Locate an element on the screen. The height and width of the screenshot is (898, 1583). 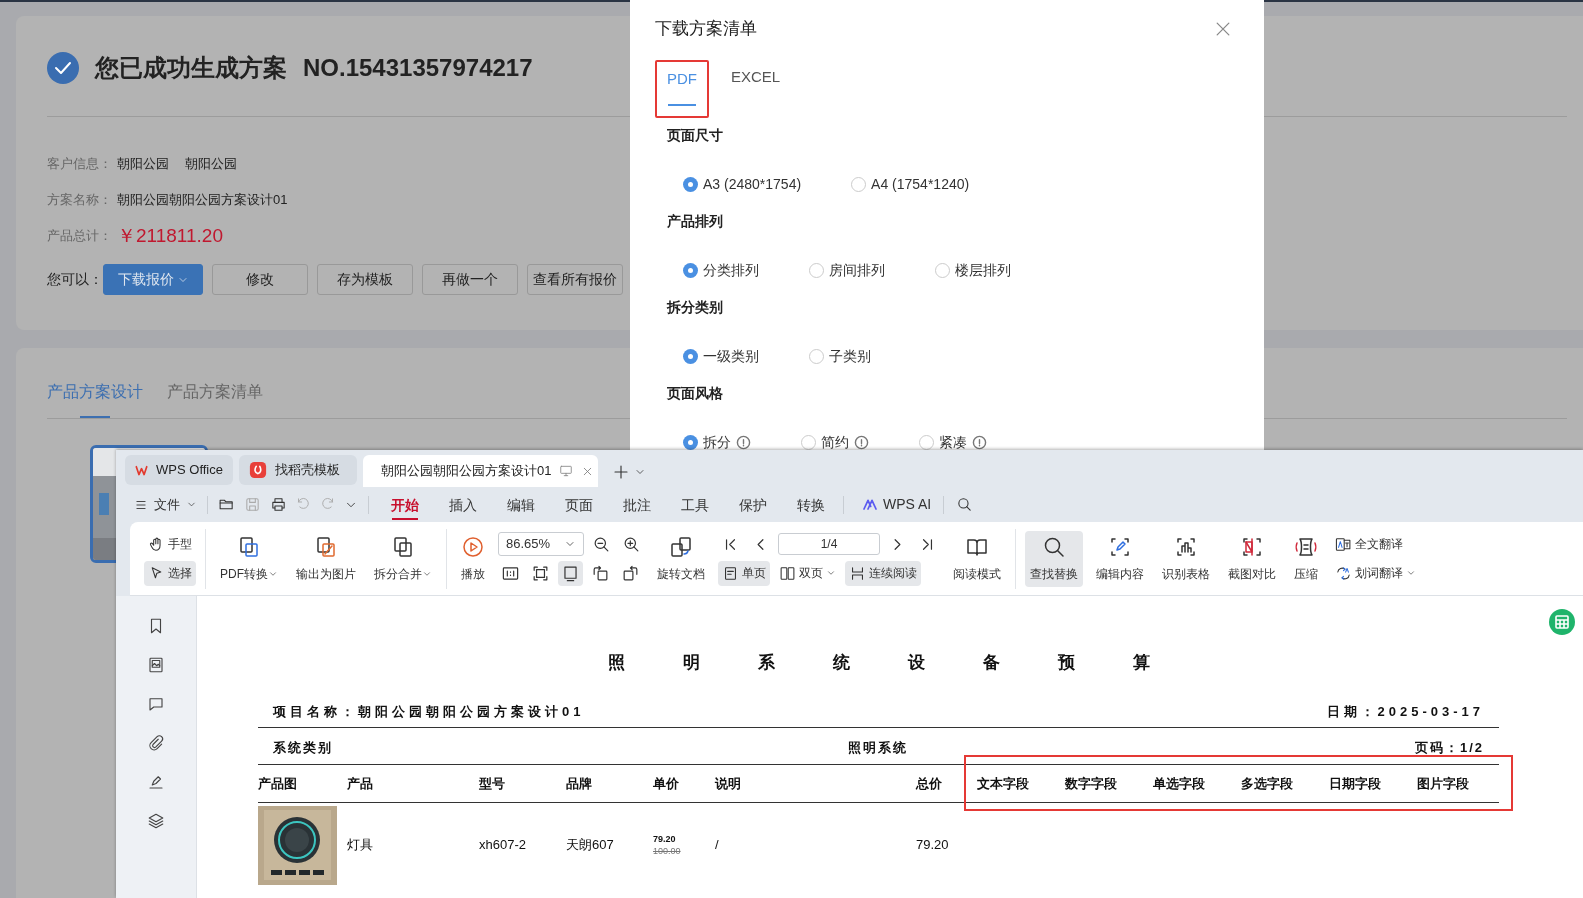
file-convert-icon is located at coordinates (249, 546).